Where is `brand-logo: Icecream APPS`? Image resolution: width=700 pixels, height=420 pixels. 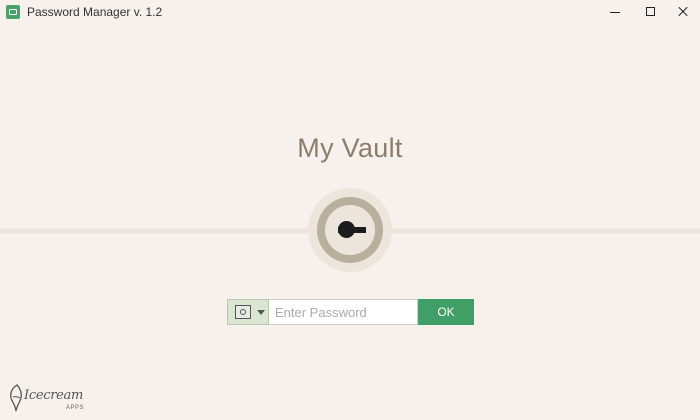
brand-logo: Icecream APPS is located at coordinates (48, 399).